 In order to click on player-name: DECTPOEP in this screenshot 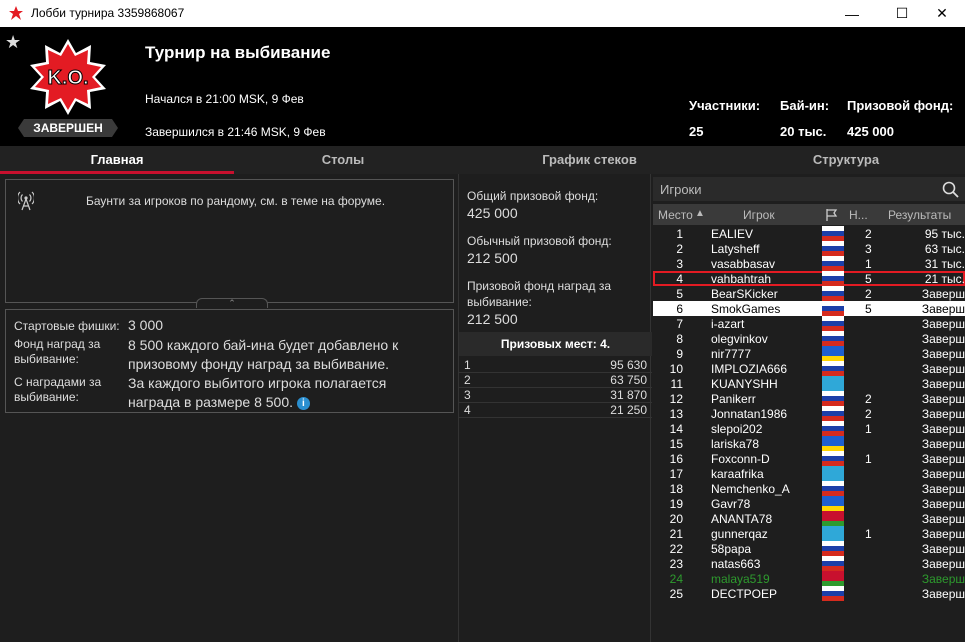, I will do `click(744, 594)`.